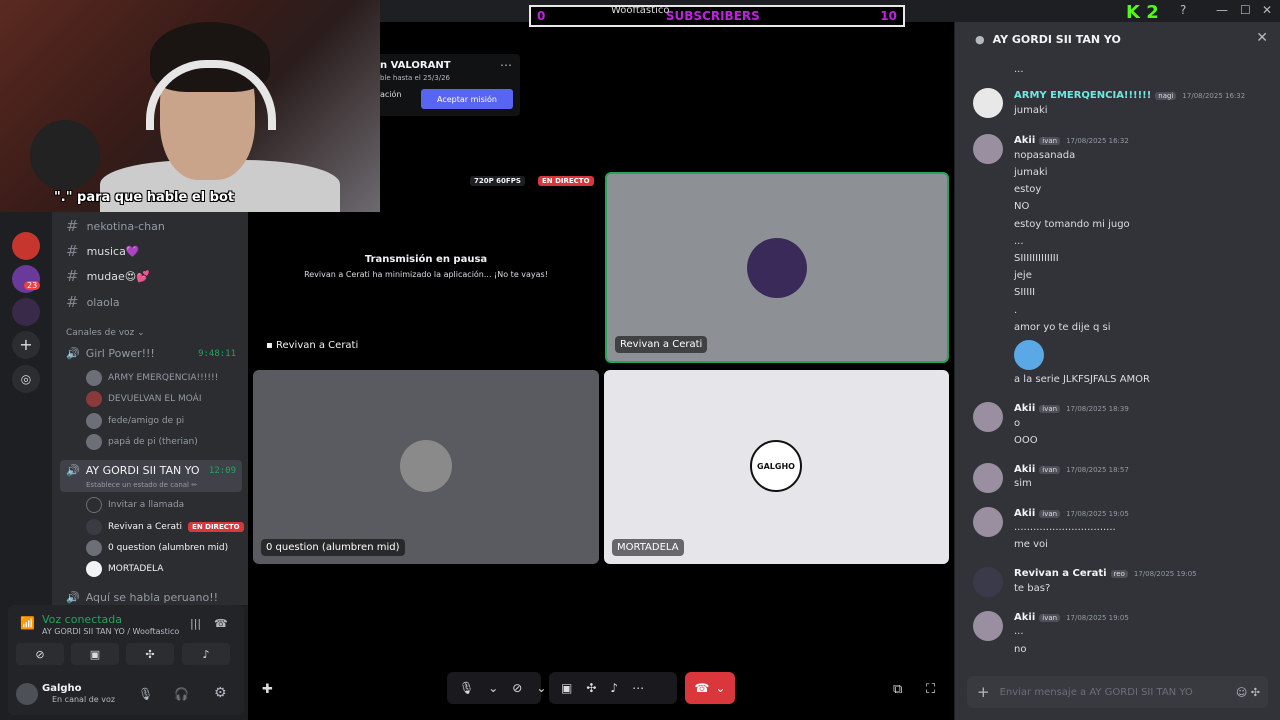 Image resolution: width=1280 pixels, height=720 pixels. What do you see at coordinates (1050, 514) in the screenshot?
I see `role-tag: ivan` at bounding box center [1050, 514].